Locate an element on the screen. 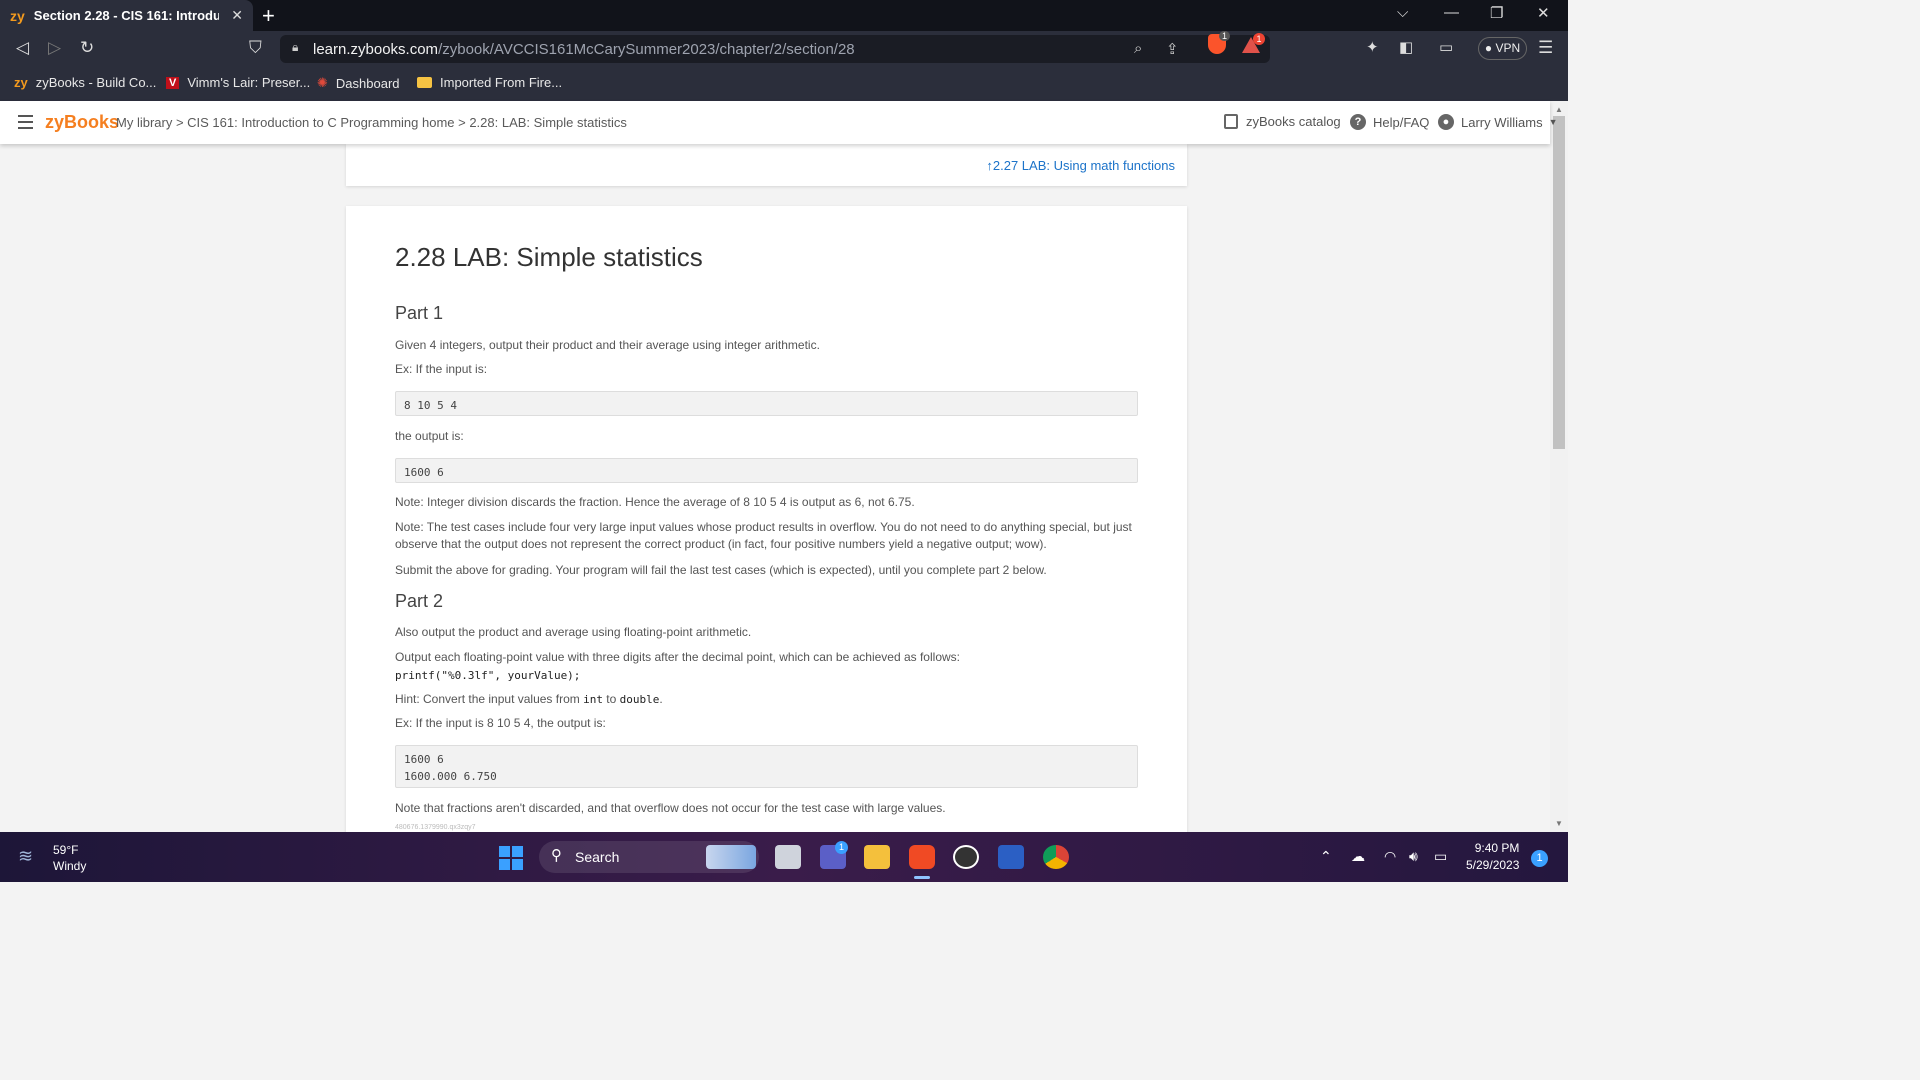 This screenshot has width=1920, height=1080. volume-icon: 🔊︎ is located at coordinates (1413, 856).